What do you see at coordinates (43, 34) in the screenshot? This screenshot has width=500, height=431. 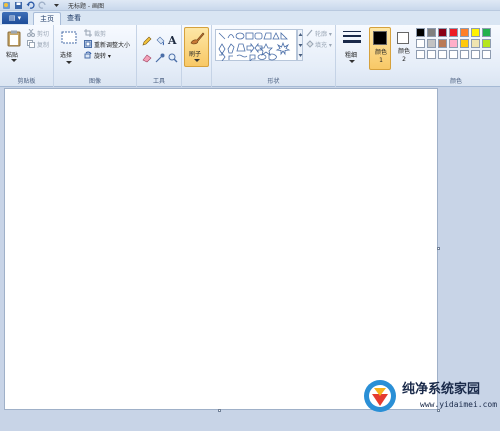 I see `cut-label: 剪切` at bounding box center [43, 34].